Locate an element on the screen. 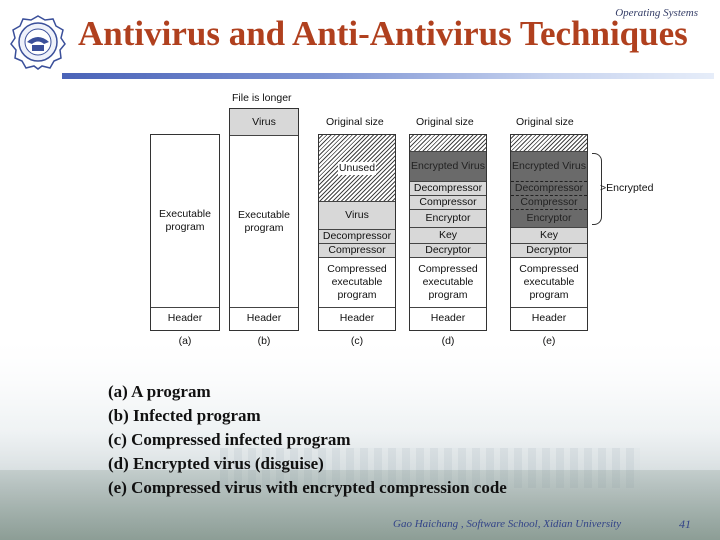 Image resolution: width=720 pixels, height=540 pixels. column-label-c: (c) is located at coordinates (357, 341).